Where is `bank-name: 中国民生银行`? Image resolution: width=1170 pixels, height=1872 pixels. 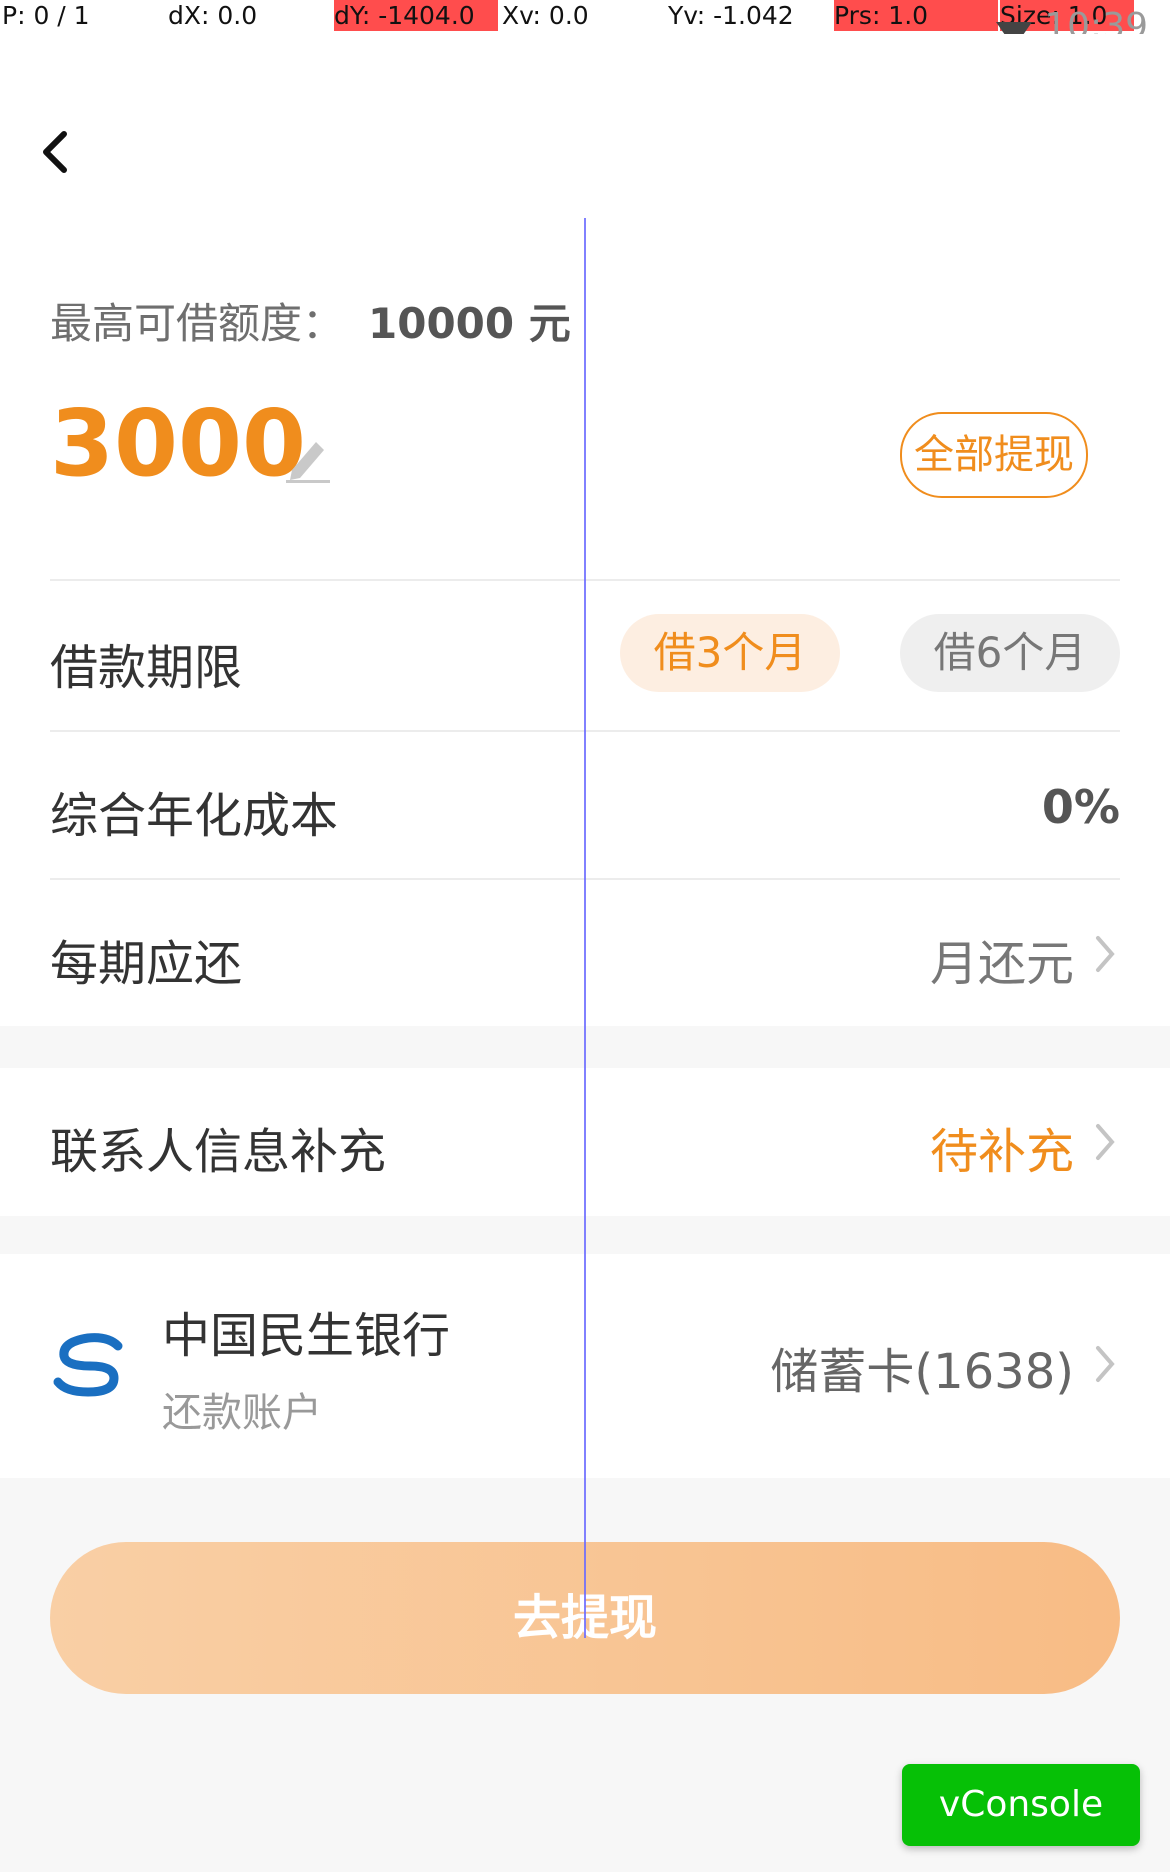 bank-name: 中国民生银行 is located at coordinates (306, 1336).